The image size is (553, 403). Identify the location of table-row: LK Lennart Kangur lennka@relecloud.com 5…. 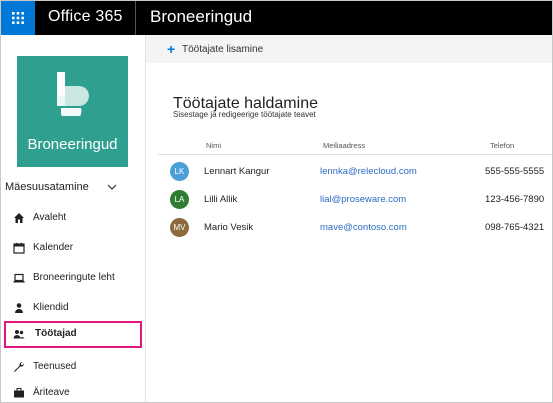
(349, 172).